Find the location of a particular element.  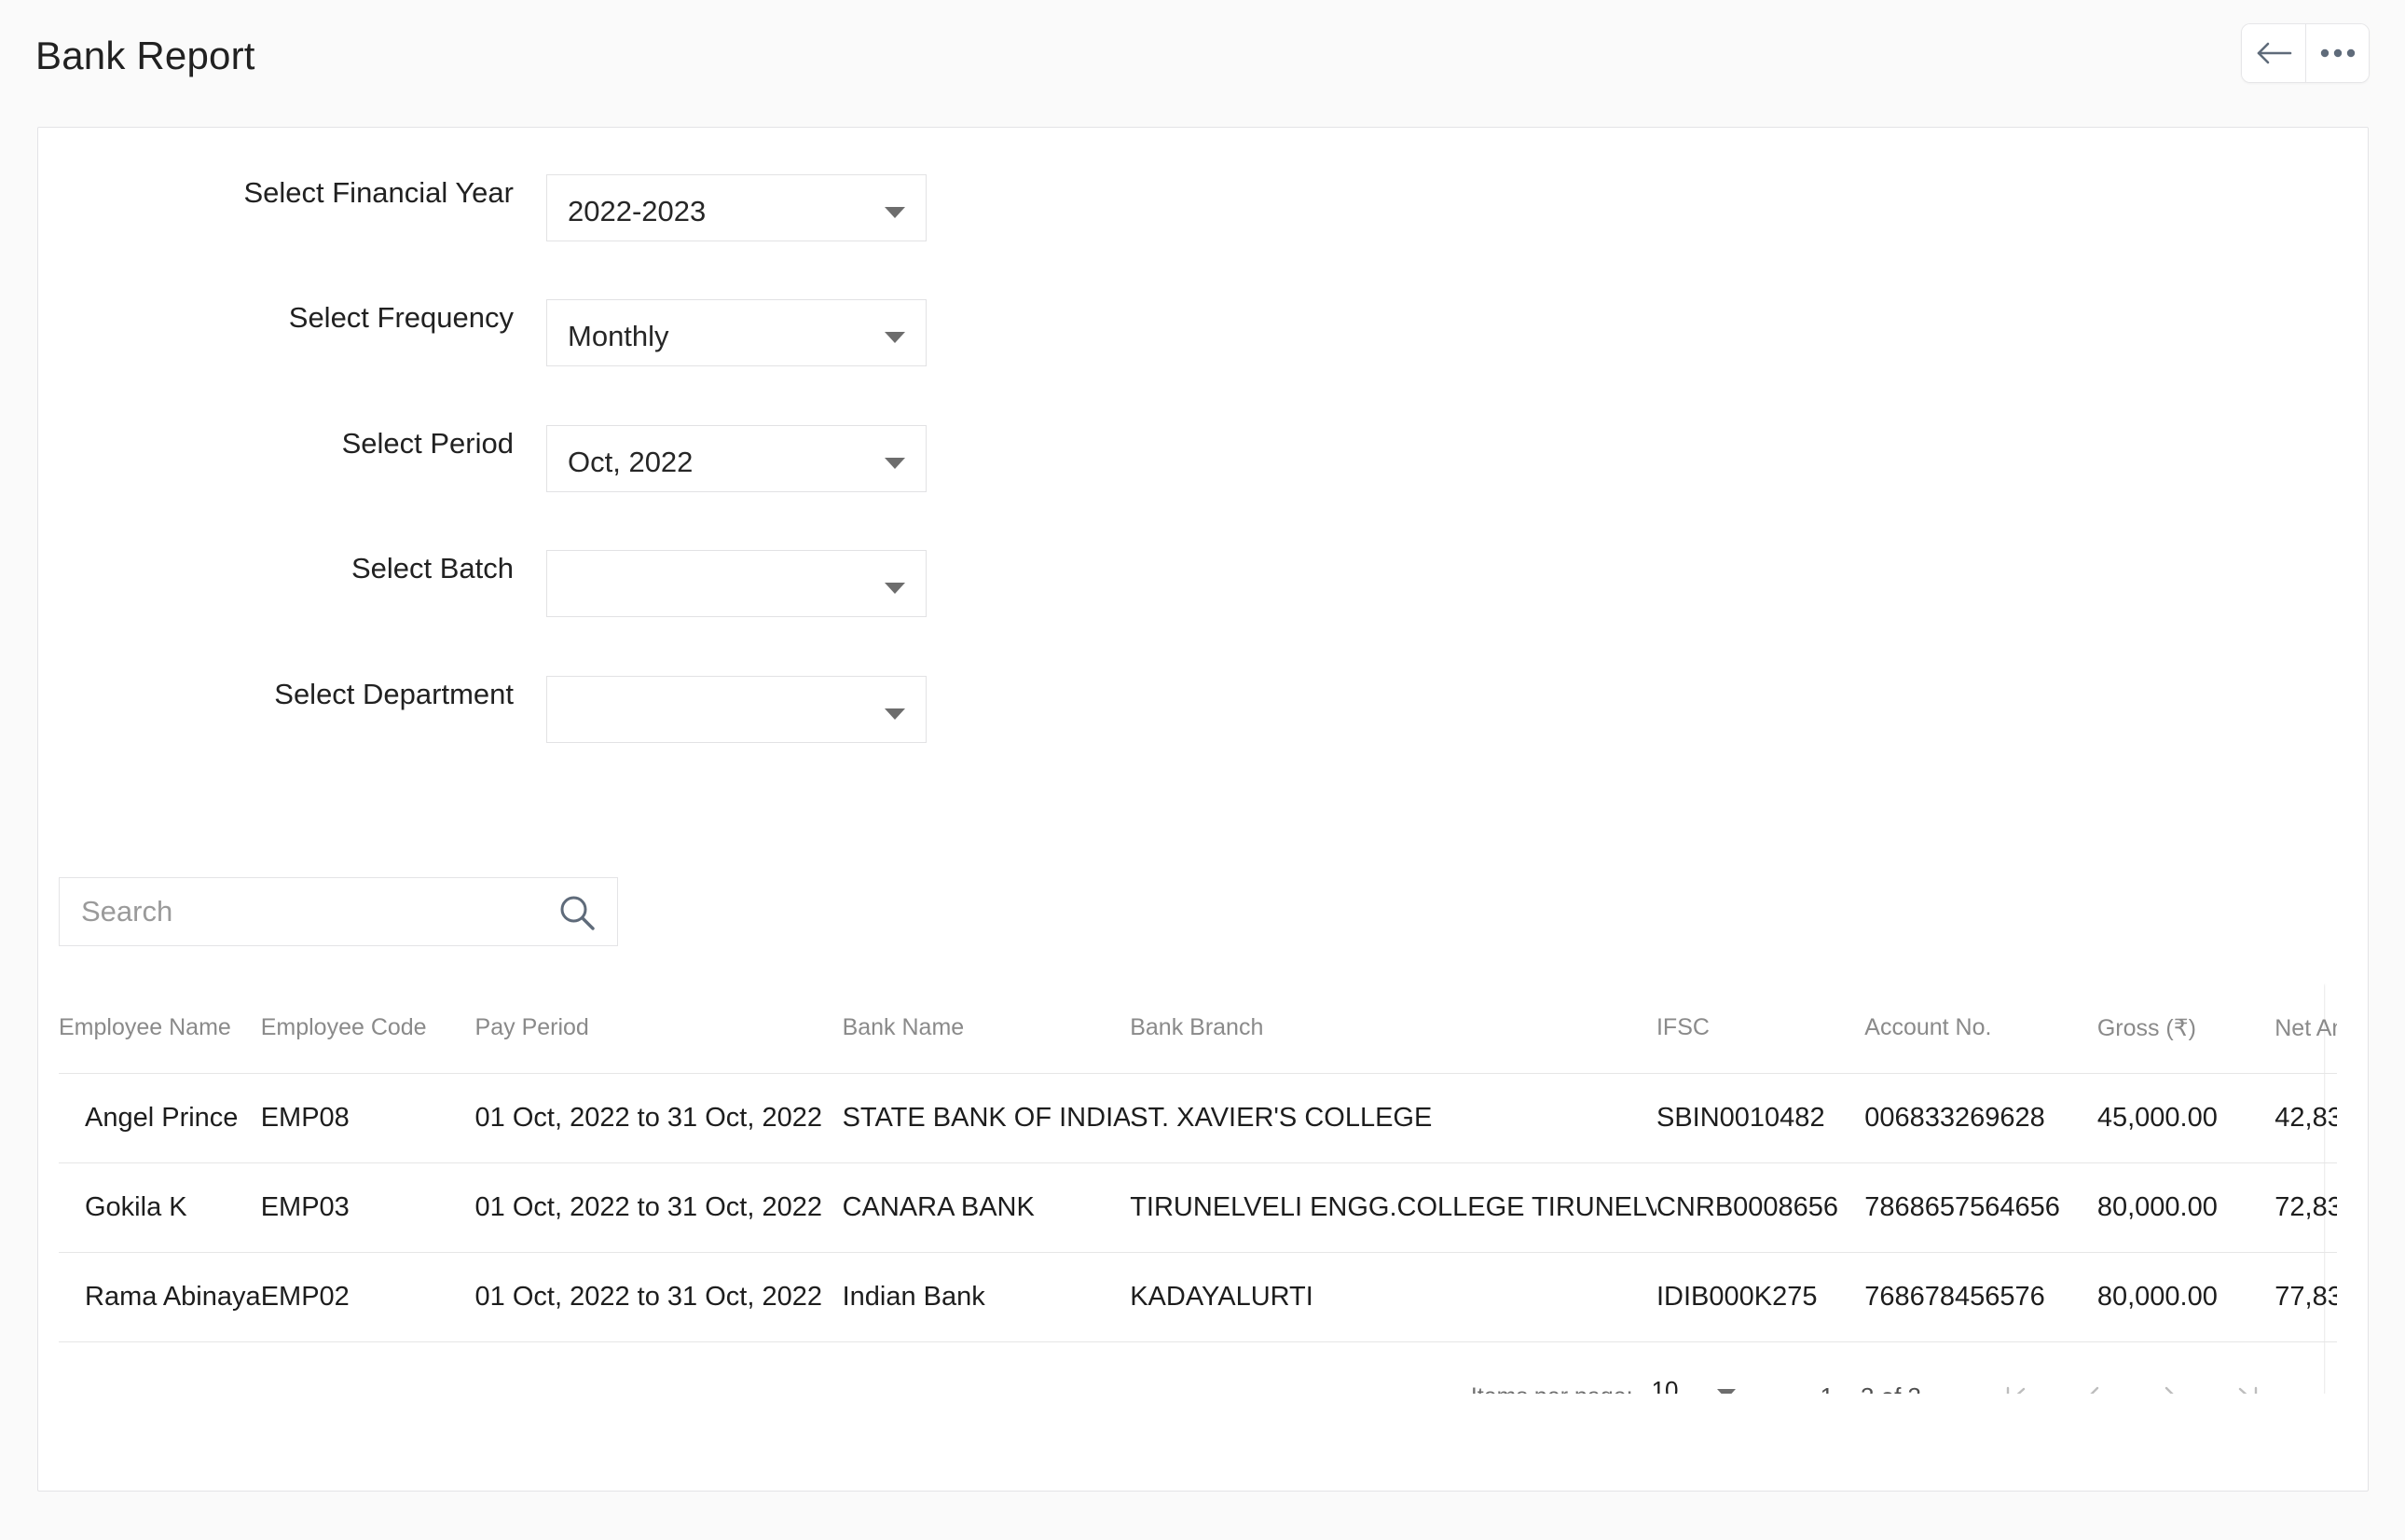

arrow-left-icon is located at coordinates (2273, 53).